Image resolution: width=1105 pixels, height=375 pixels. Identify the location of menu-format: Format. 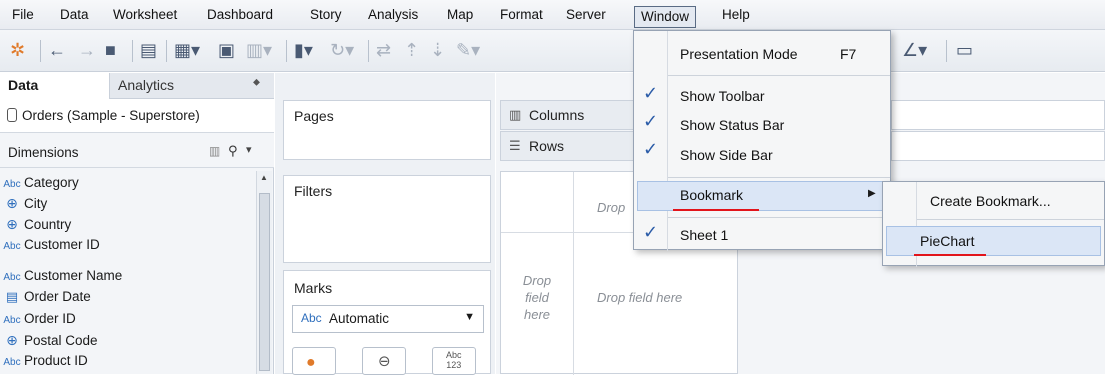
(521, 14).